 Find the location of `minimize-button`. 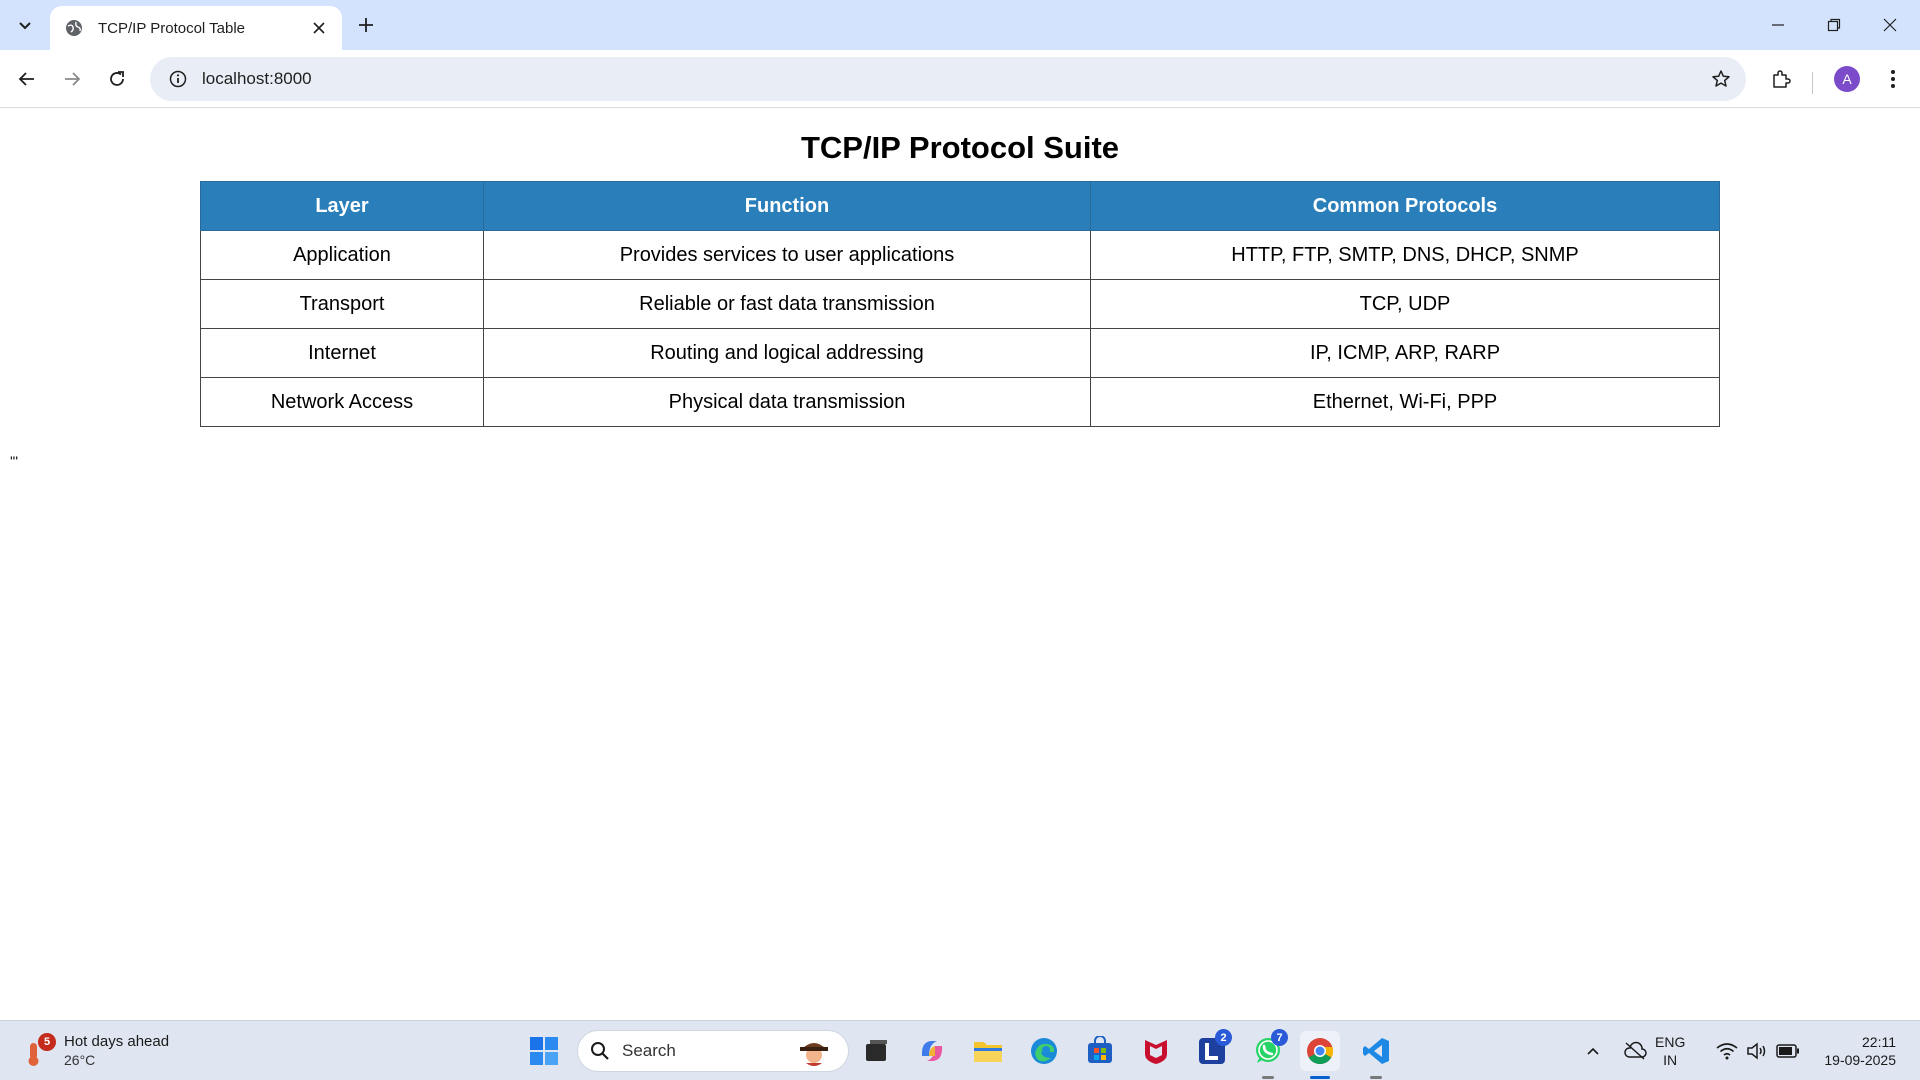

minimize-button is located at coordinates (1778, 25).